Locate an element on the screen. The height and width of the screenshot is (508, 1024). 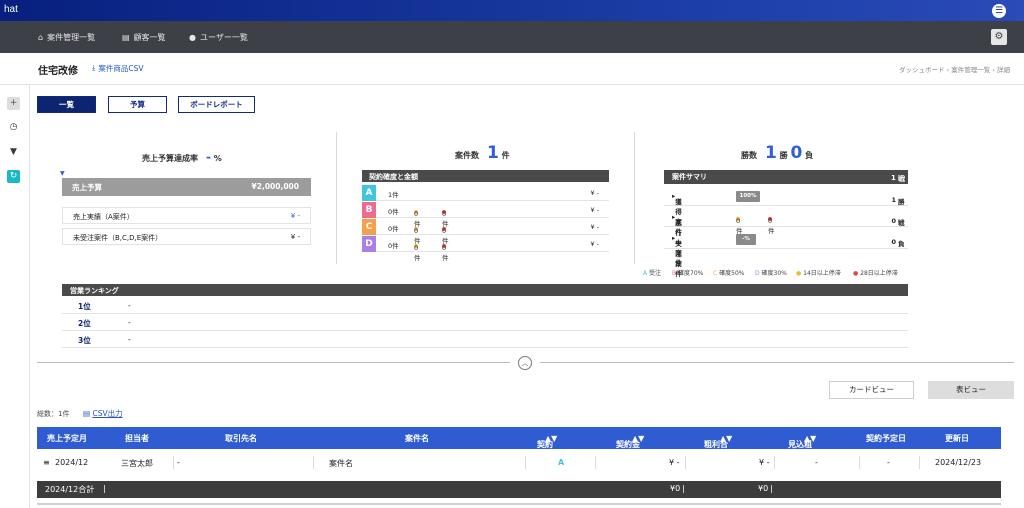
col-profit-total: 粗利合計 ▲▼ is located at coordinates (718, 446).